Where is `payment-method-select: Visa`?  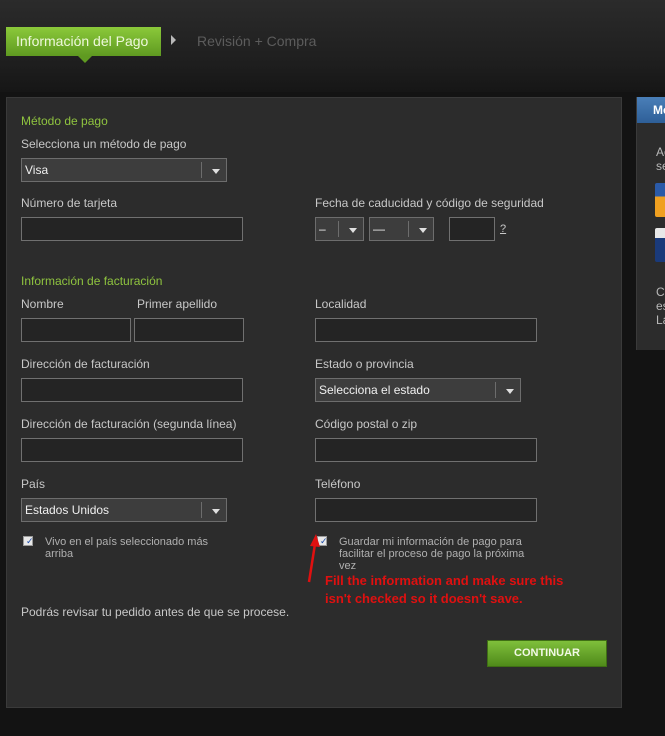 payment-method-select: Visa is located at coordinates (124, 170).